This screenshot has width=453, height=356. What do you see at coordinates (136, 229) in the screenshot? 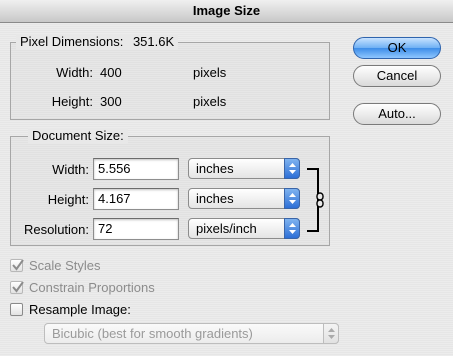
I see `resolution-input: 72` at bounding box center [136, 229].